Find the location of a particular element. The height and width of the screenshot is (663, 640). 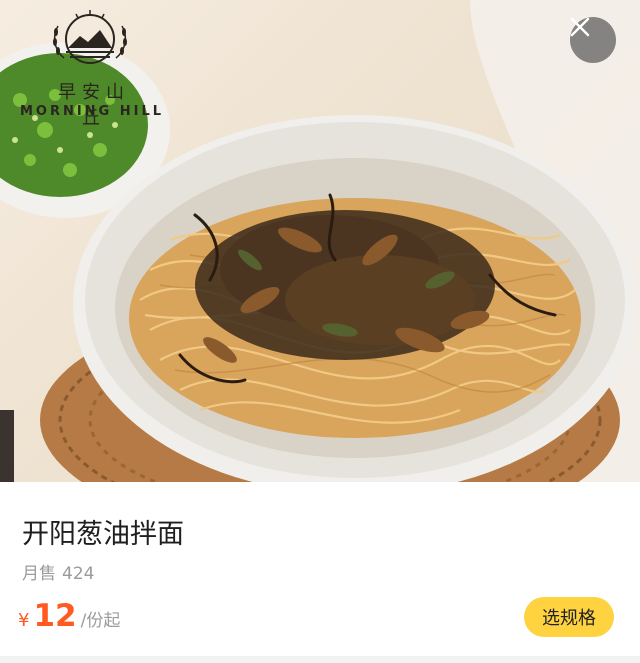

currency-symbol: ¥ is located at coordinates (24, 620).